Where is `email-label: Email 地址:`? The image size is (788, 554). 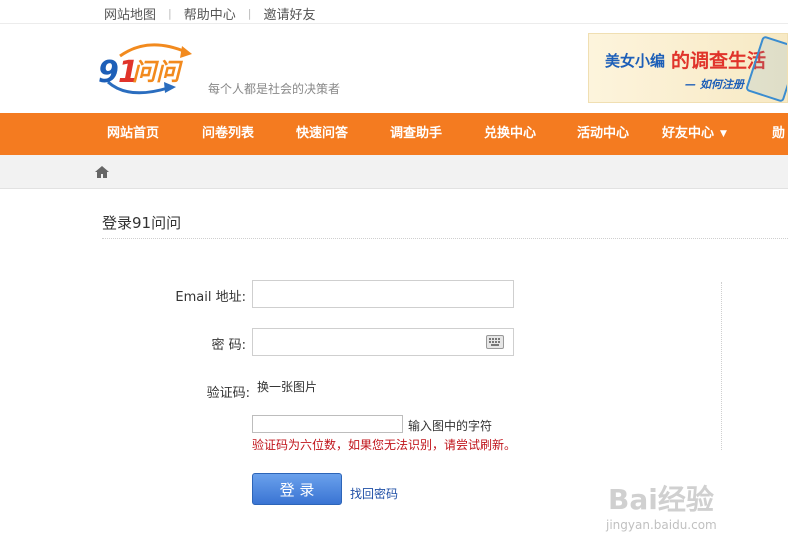 email-label: Email 地址: is located at coordinates (210, 297).